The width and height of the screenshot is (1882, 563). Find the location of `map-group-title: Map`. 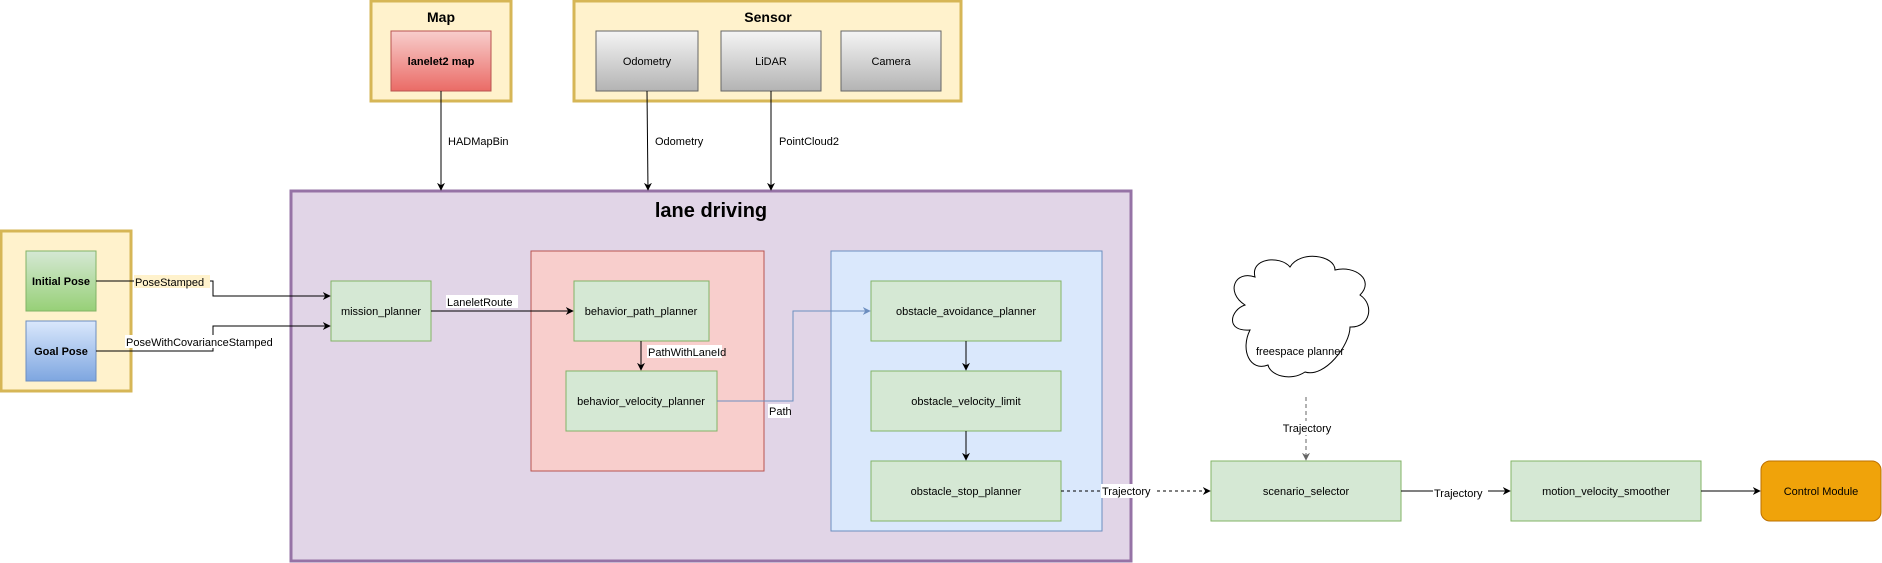

map-group-title: Map is located at coordinates (441, 17).